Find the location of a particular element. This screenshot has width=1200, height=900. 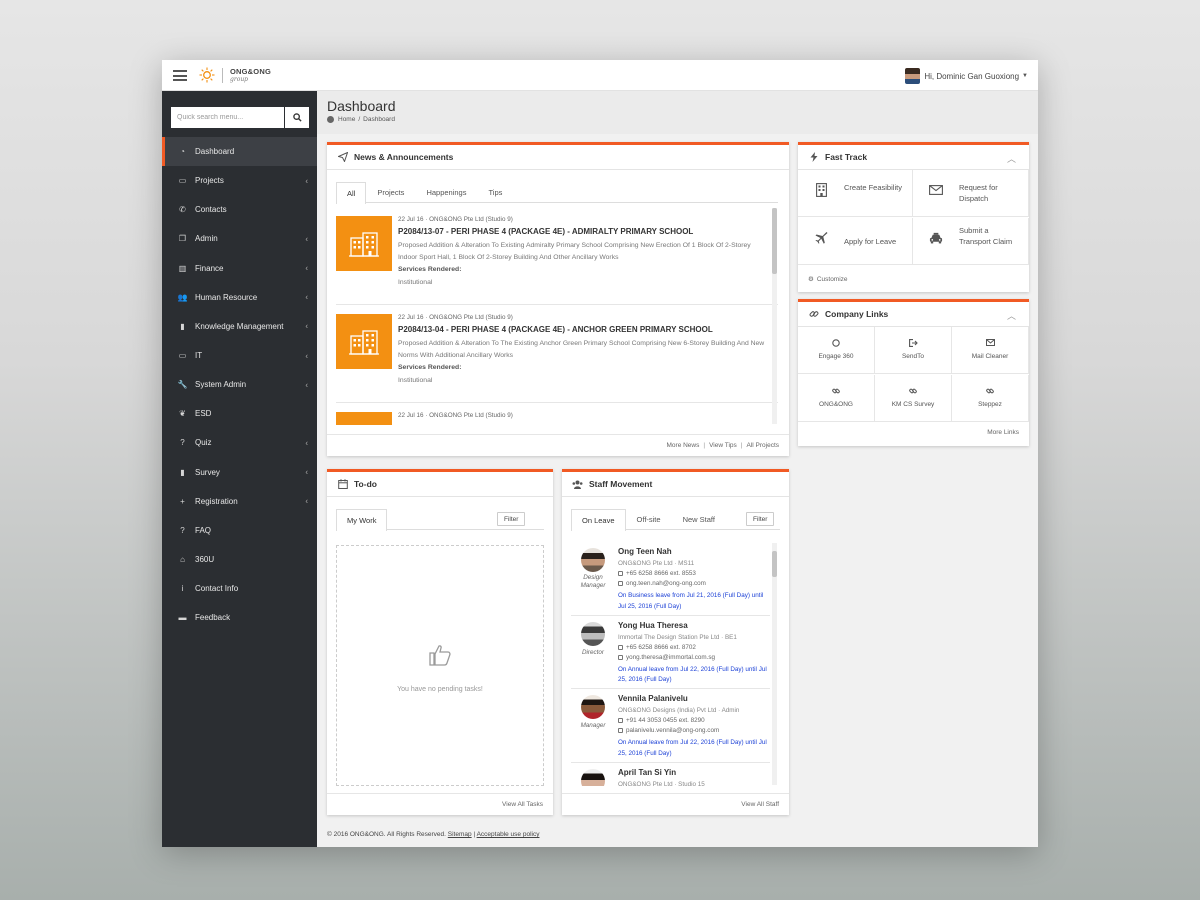

fast-track-request-for-dispatch: Request for Dispatch is located at coordinates (971, 193).